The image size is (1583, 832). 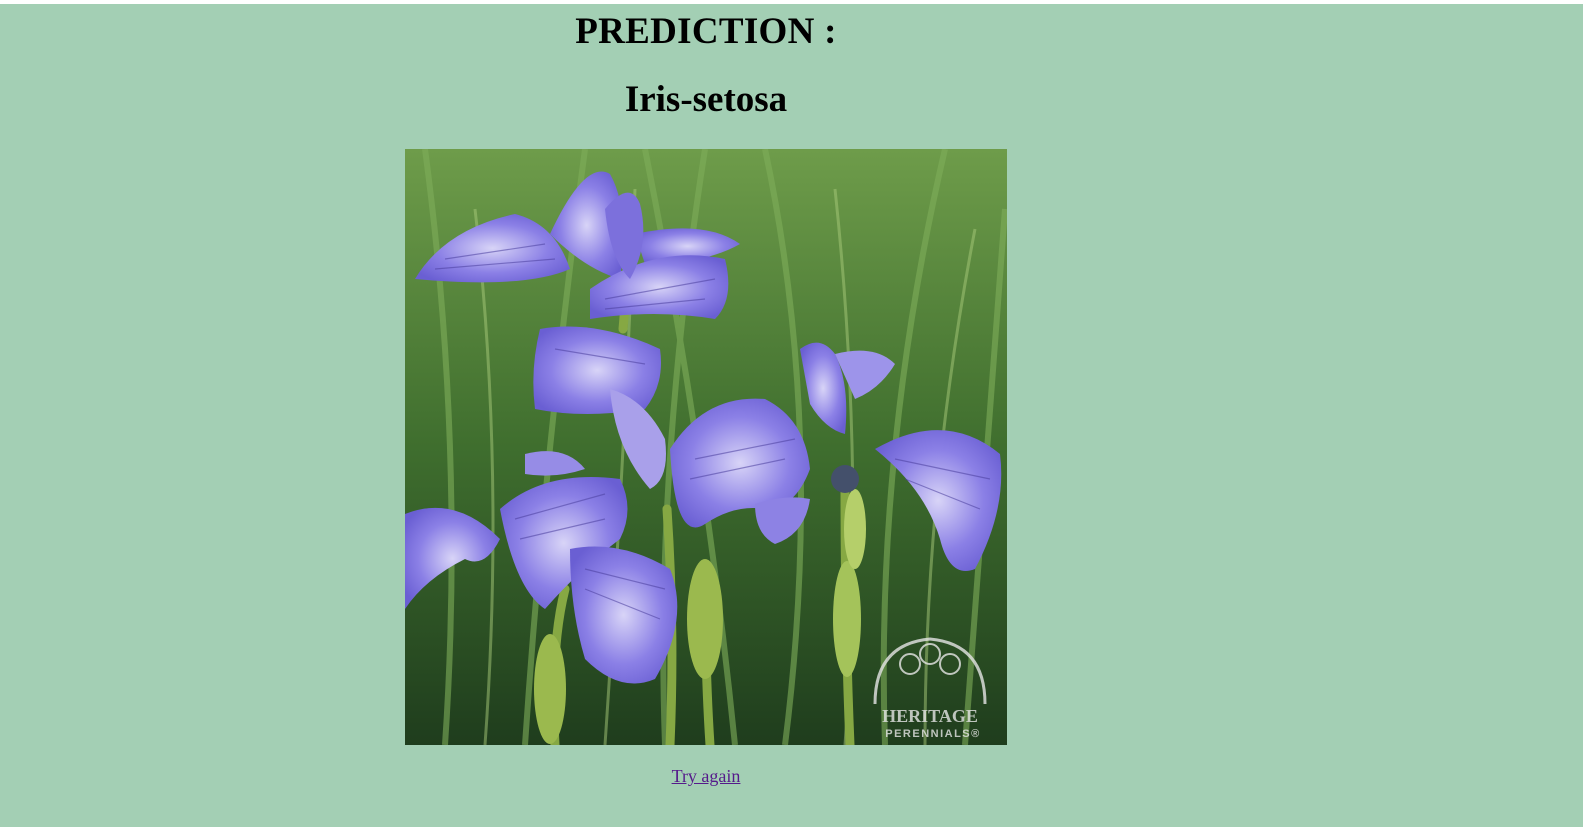 What do you see at coordinates (930, 716) in the screenshot?
I see `svg-text: HERITAGE` at bounding box center [930, 716].